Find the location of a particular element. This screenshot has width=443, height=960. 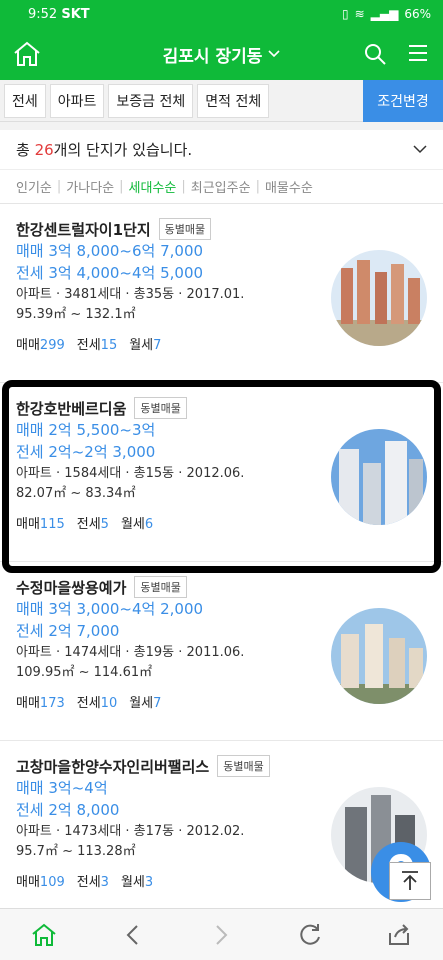

search-icon is located at coordinates (375, 54).